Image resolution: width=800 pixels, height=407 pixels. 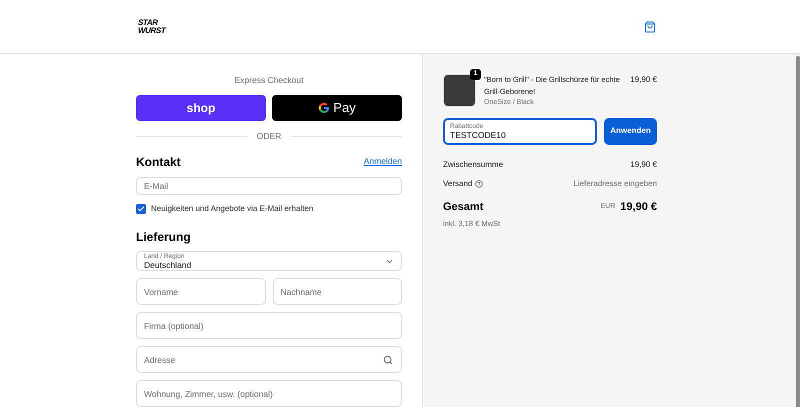 What do you see at coordinates (473, 164) in the screenshot?
I see `summary-label: Zwischensumme` at bounding box center [473, 164].